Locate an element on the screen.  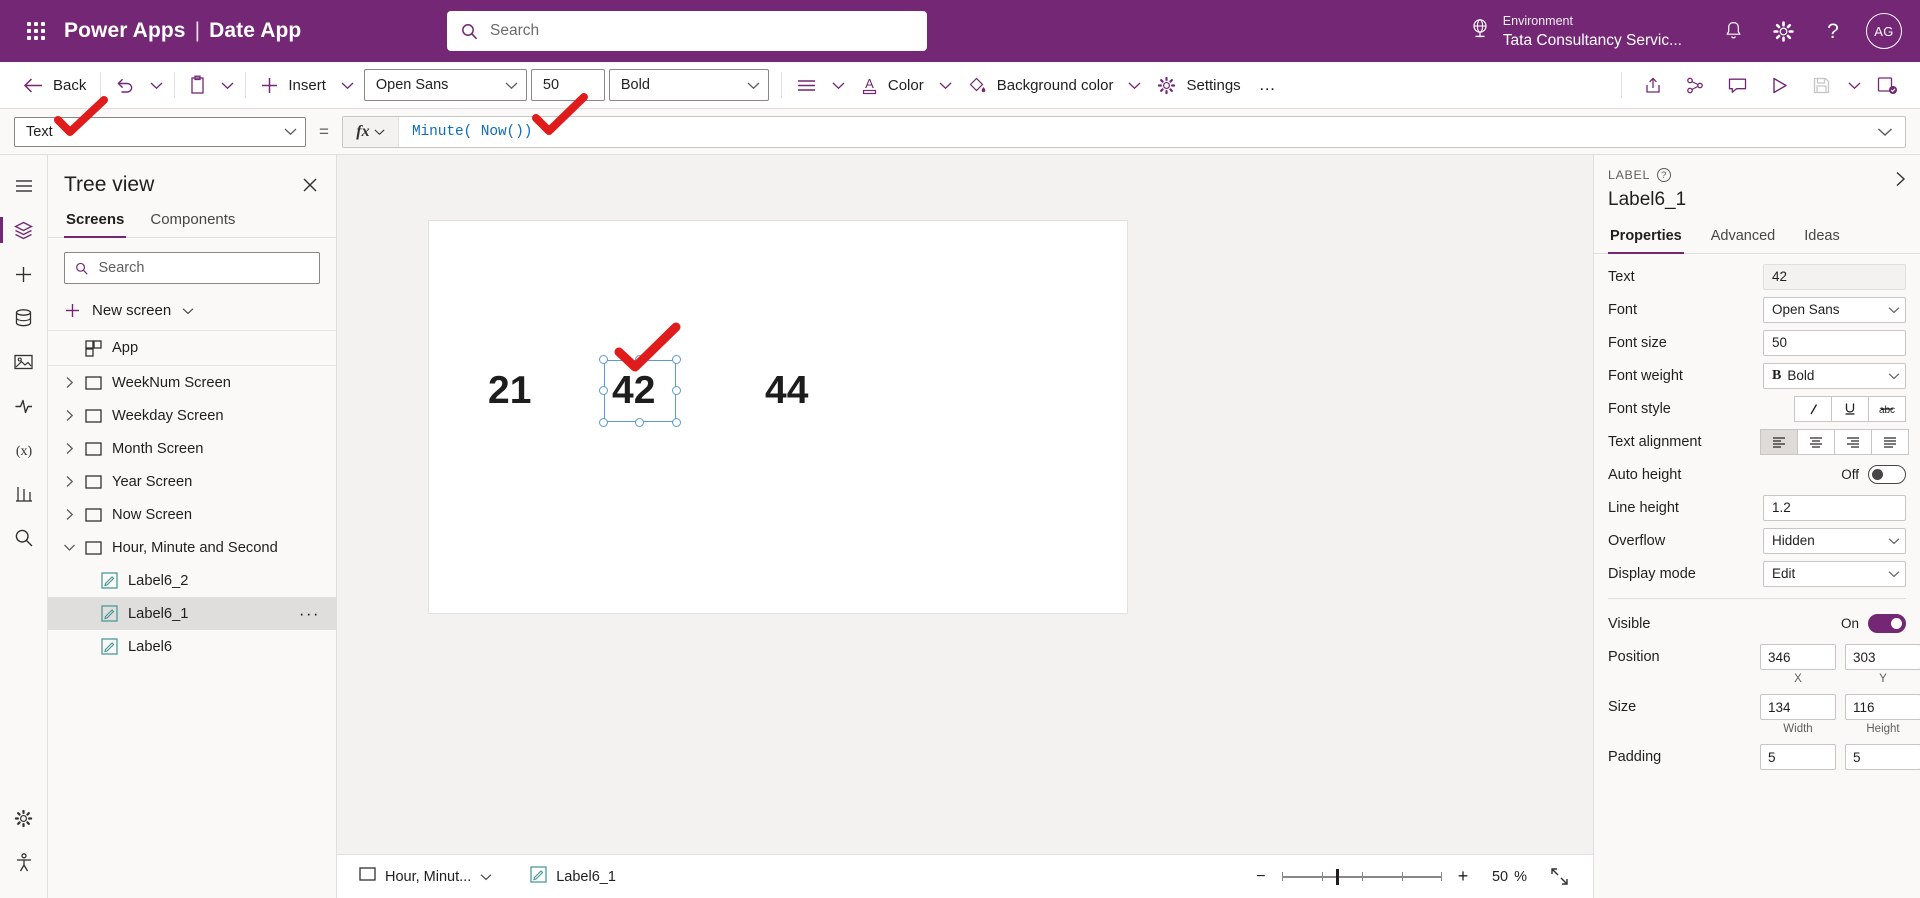
resize-handle-se is located at coordinates (676, 422).